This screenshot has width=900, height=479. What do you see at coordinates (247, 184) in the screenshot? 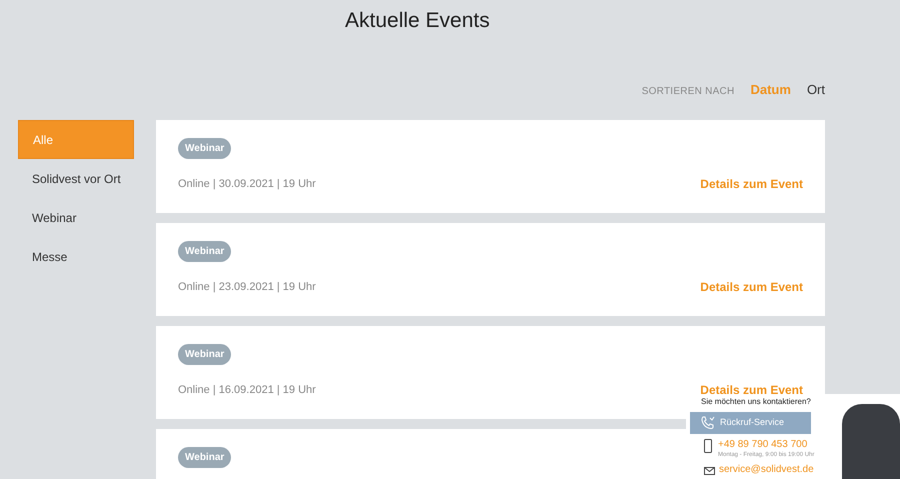
I see `event-info: Online | 30.09.2021 | 19 Uhr` at bounding box center [247, 184].